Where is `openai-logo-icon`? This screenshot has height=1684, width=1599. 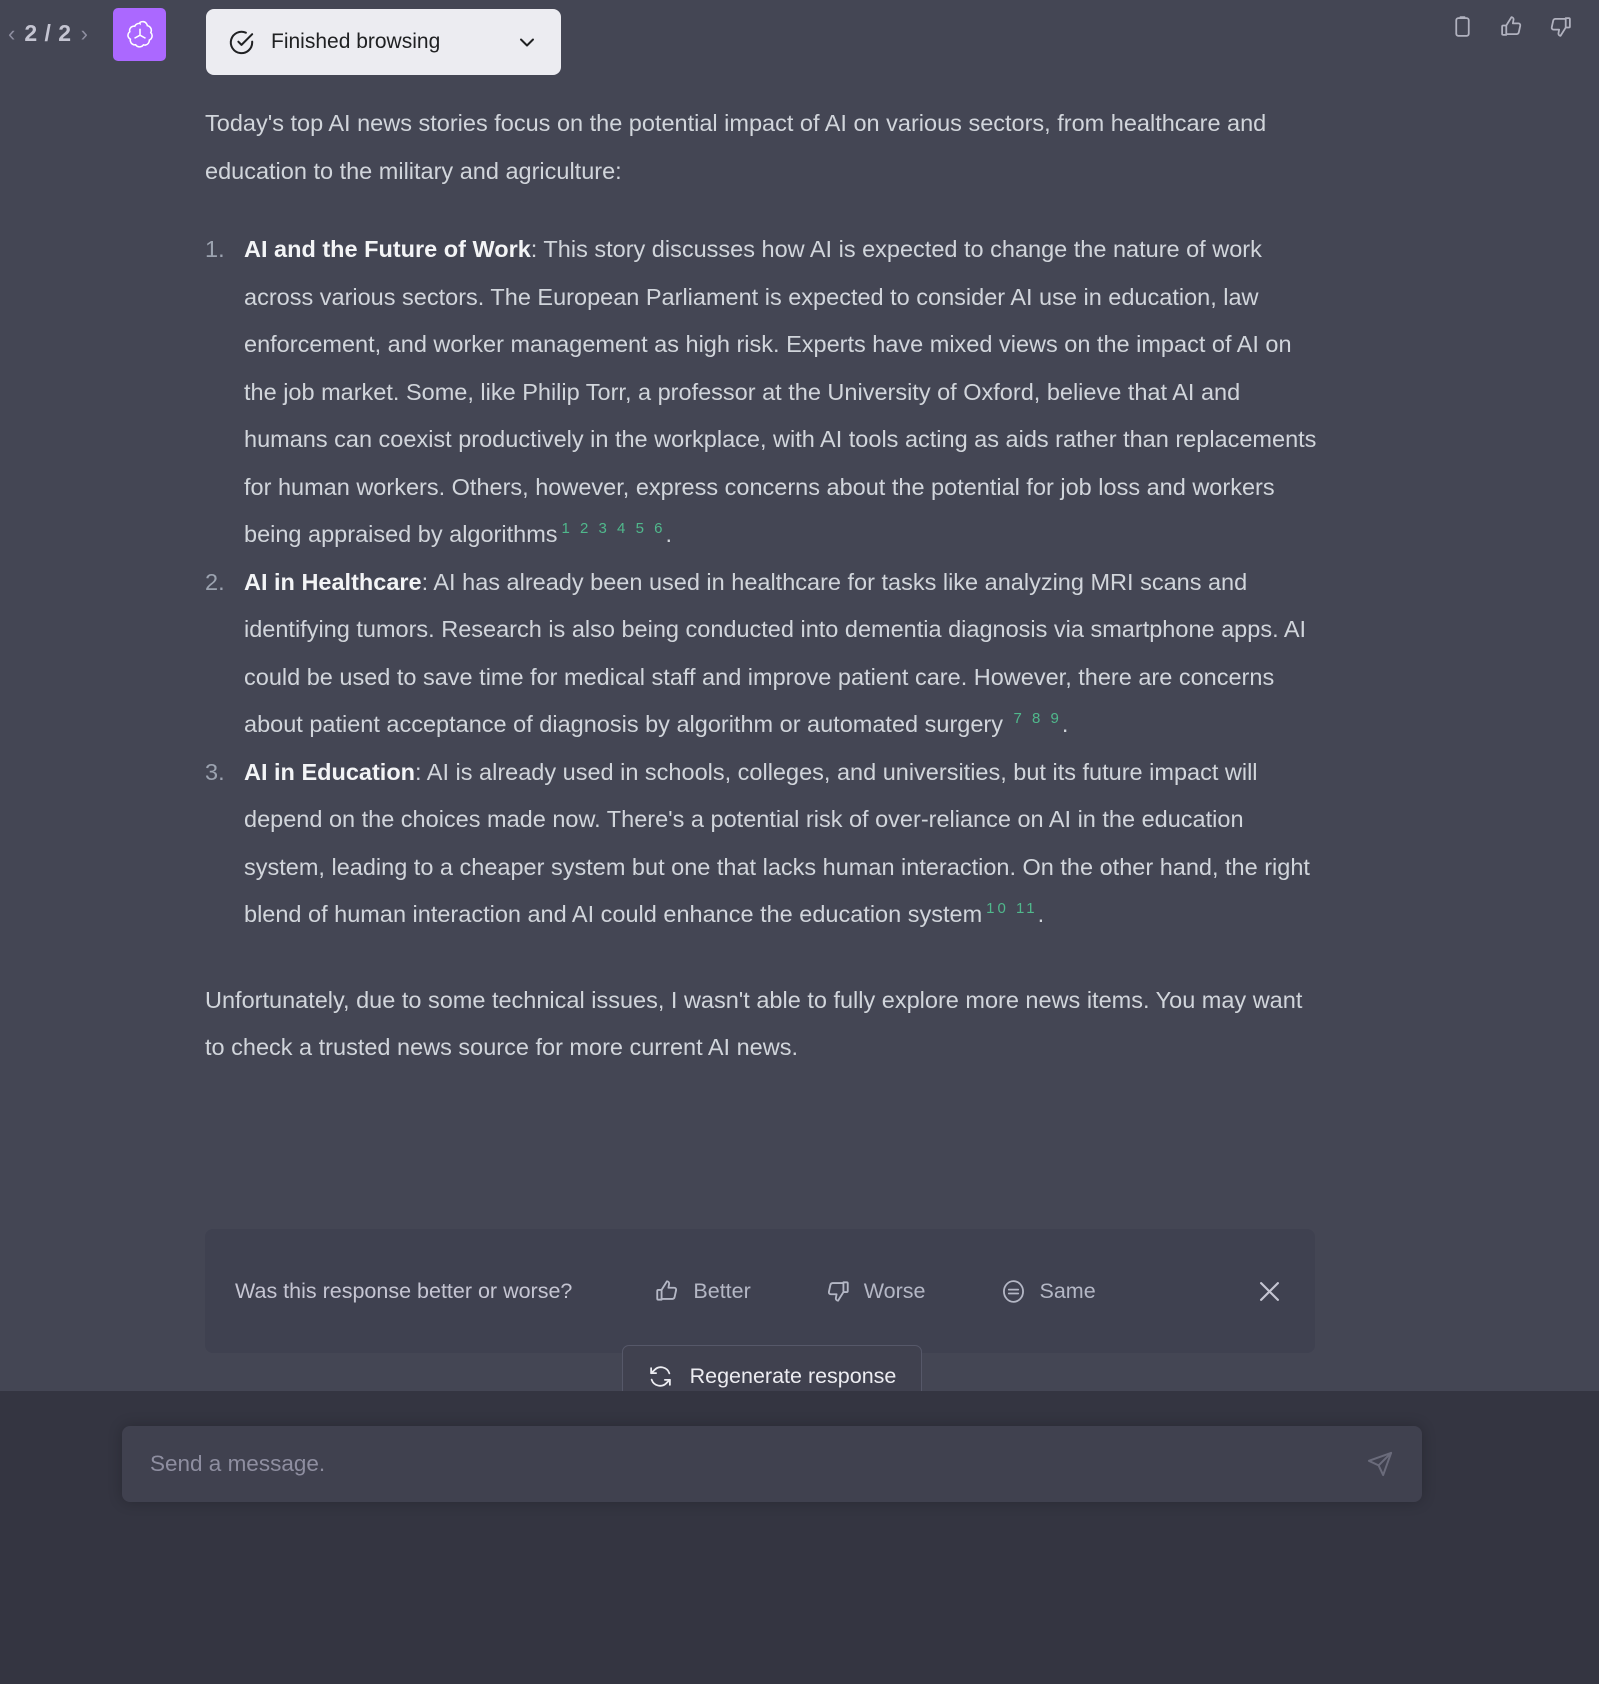 openai-logo-icon is located at coordinates (139, 34).